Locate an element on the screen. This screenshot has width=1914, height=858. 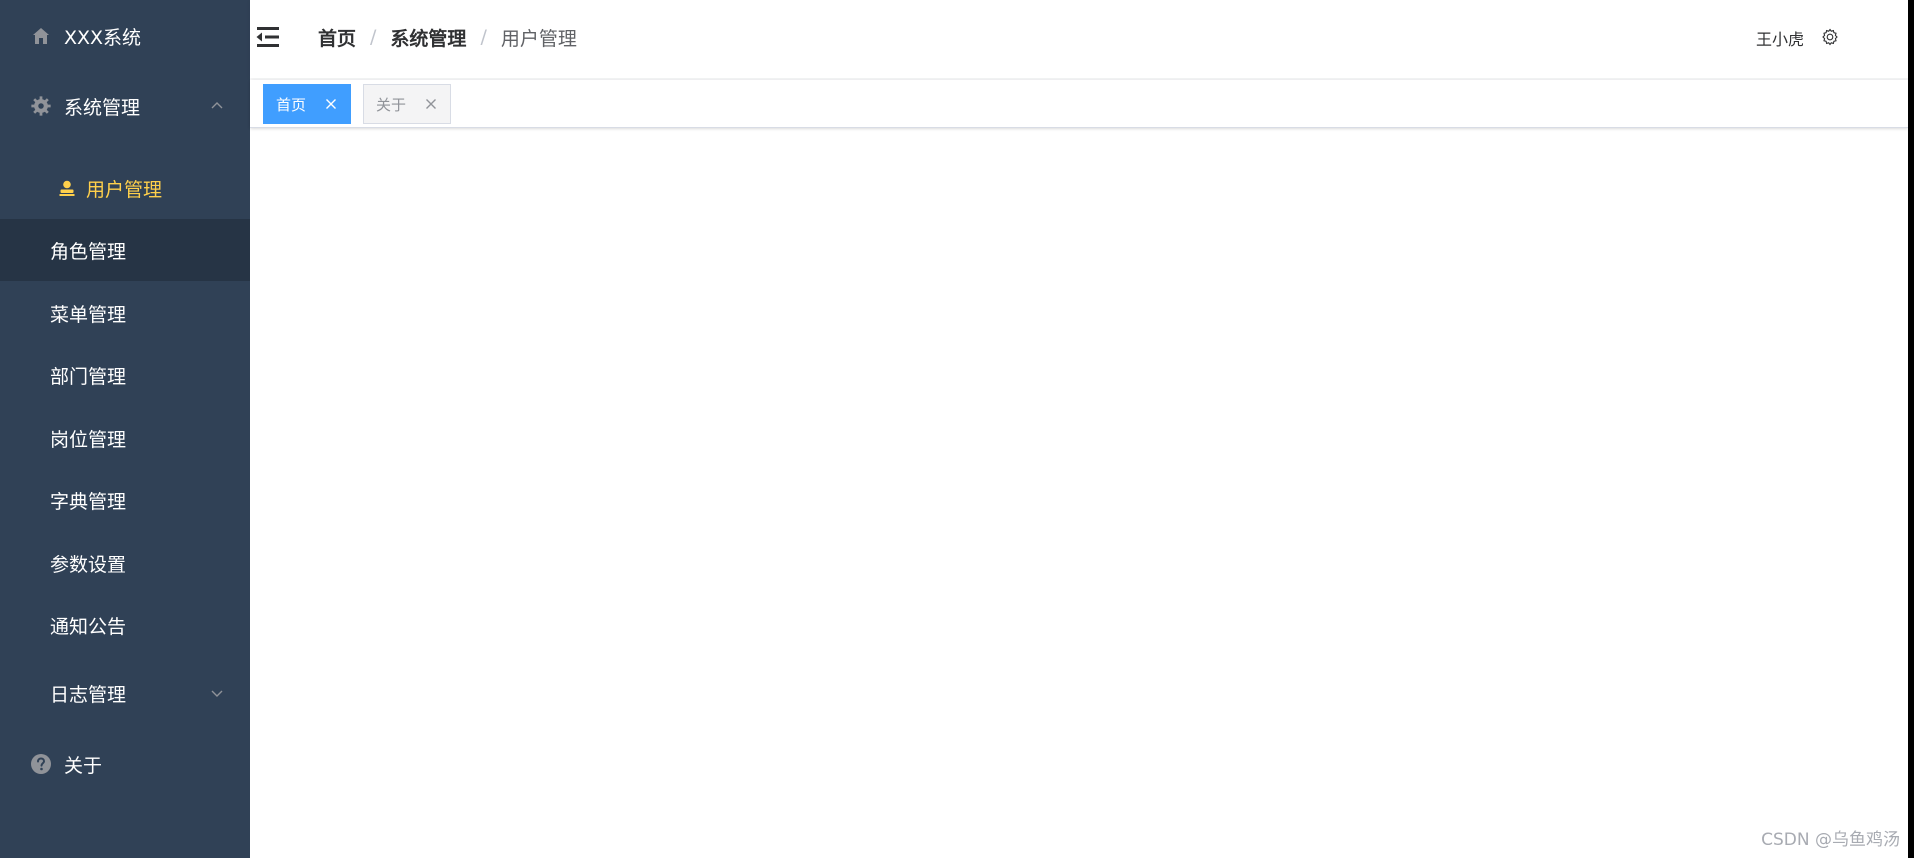
hamburger-icon is located at coordinates (267, 37).